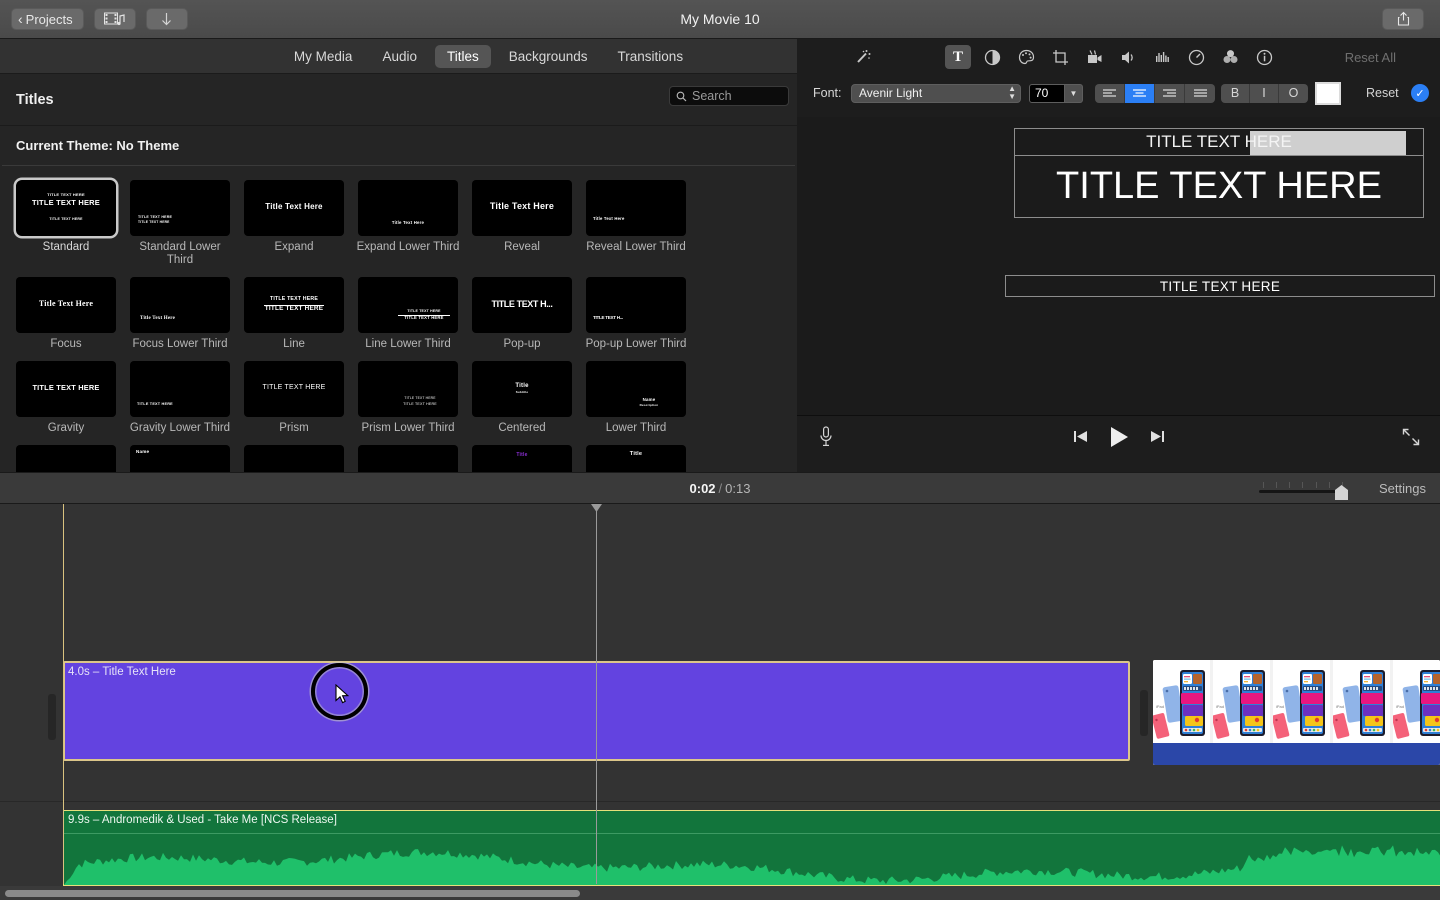 This screenshot has width=1440, height=900. Describe the element at coordinates (1140, 93) in the screenshot. I see `align-center-button` at that location.